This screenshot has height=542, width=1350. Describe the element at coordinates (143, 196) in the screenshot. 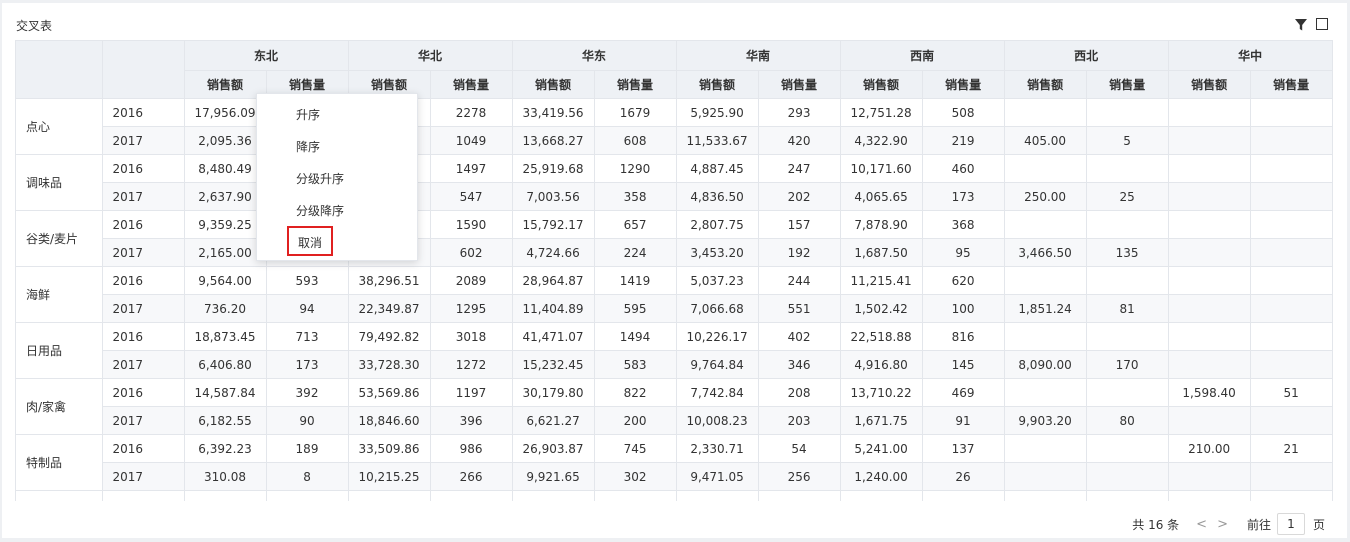

I see `row-year: 2017` at that location.